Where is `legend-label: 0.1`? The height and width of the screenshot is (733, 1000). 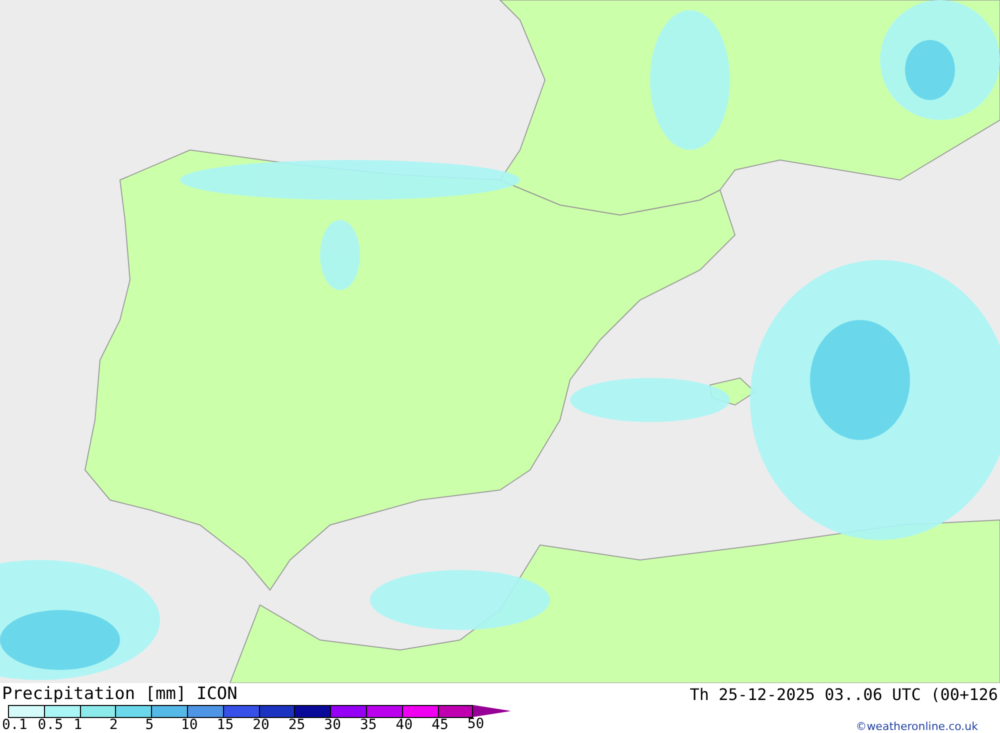 legend-label: 0.1 is located at coordinates (15, 725).